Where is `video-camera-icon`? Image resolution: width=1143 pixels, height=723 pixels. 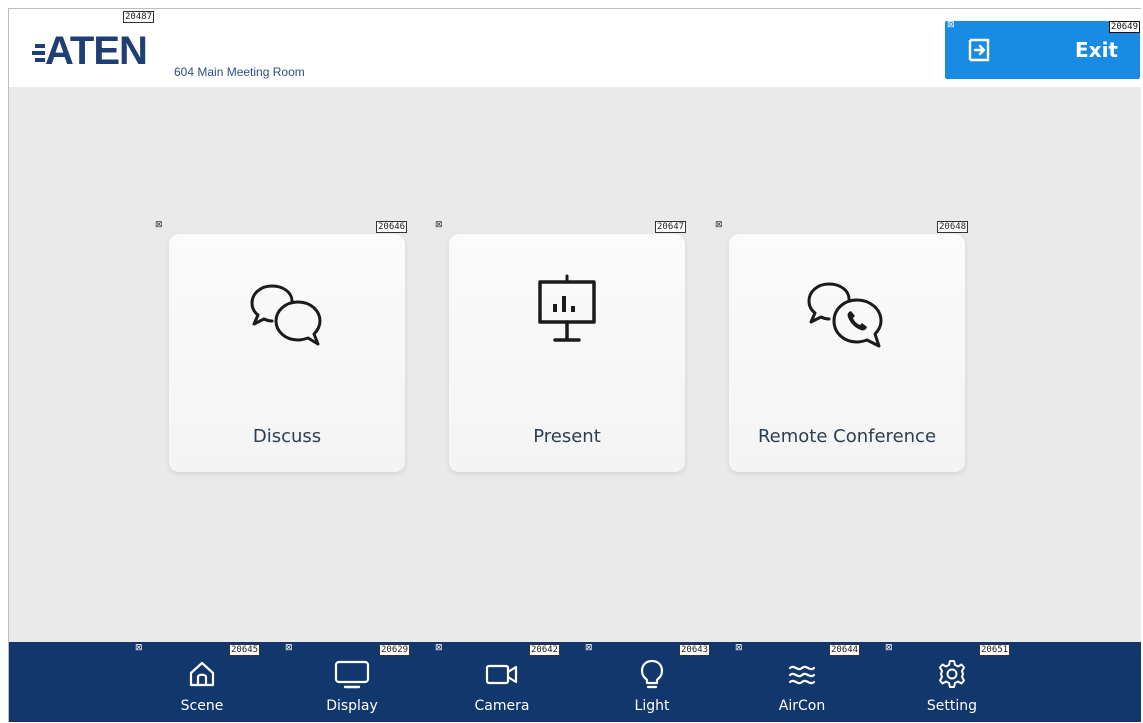 video-camera-icon is located at coordinates (501, 674).